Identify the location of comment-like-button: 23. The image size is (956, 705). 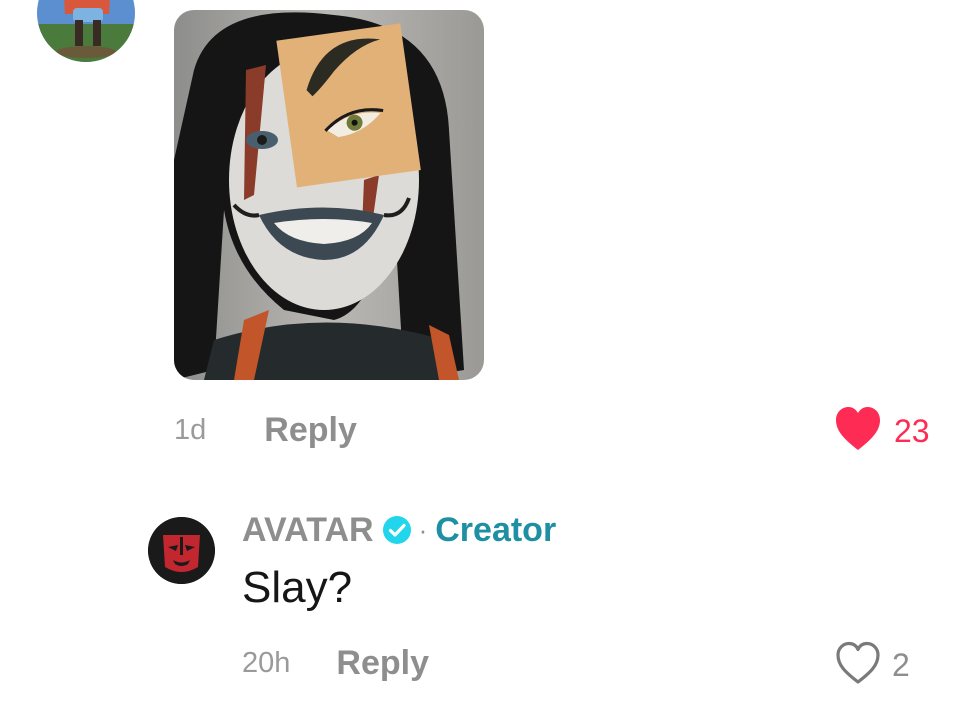
(882, 431).